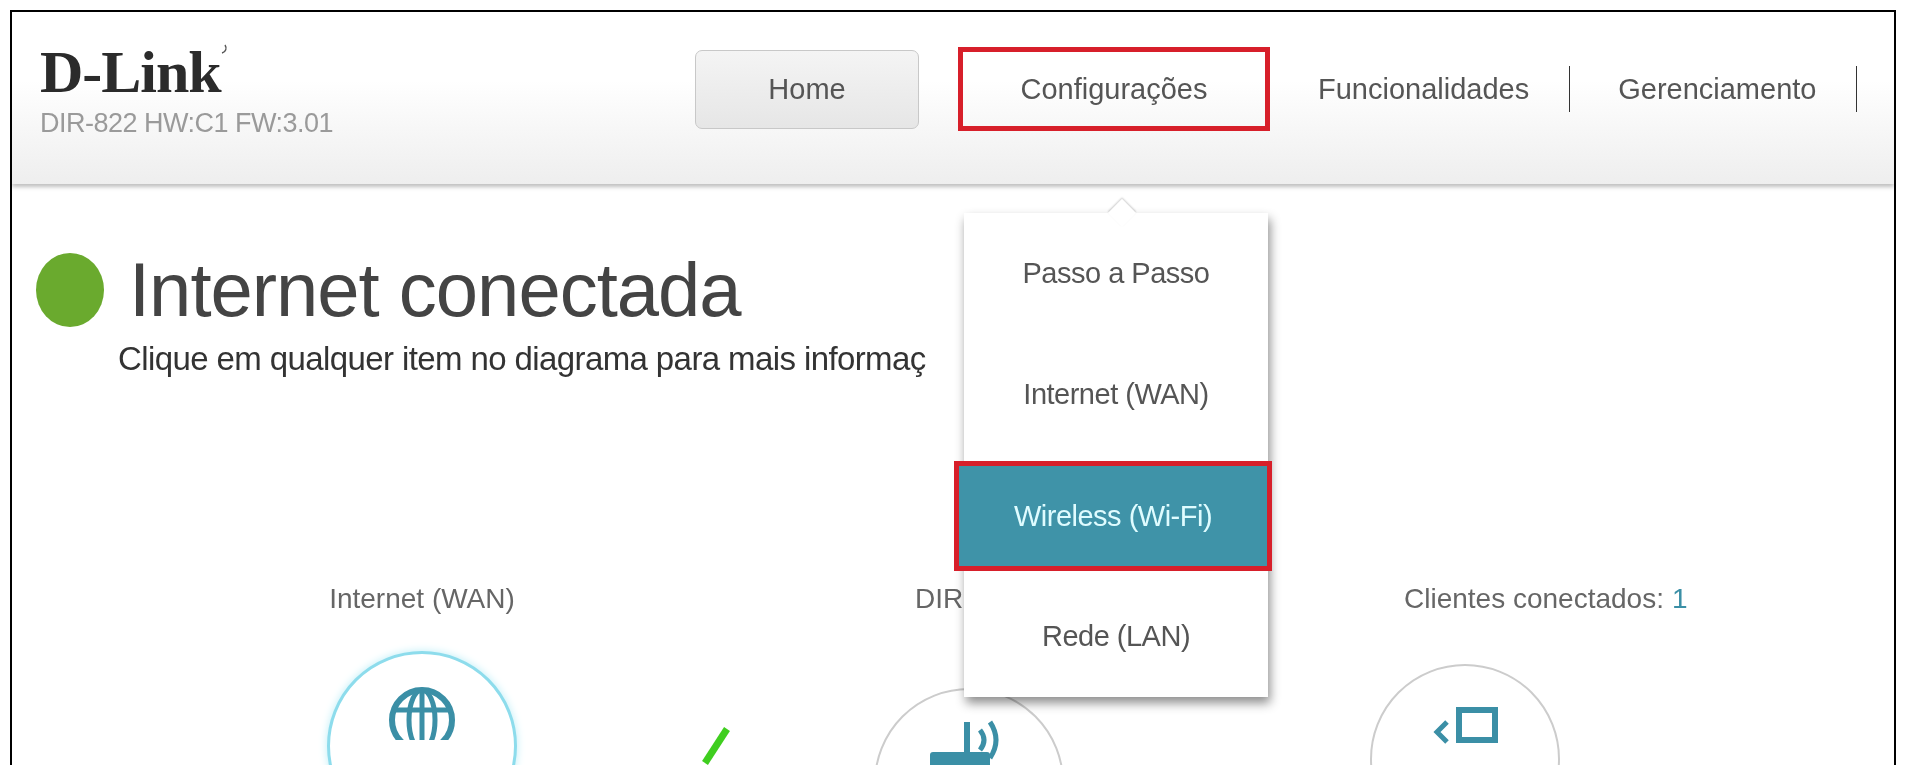  I want to click on model-info: DIR-822 HW:C1 FW:3.01, so click(187, 123).